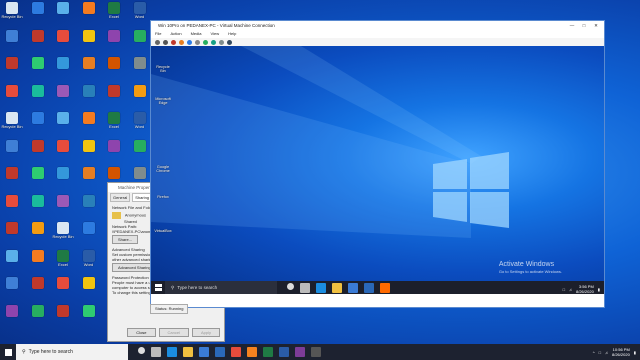  Describe the element at coordinates (214, 34) in the screenshot. I see `menu-view: View` at that location.